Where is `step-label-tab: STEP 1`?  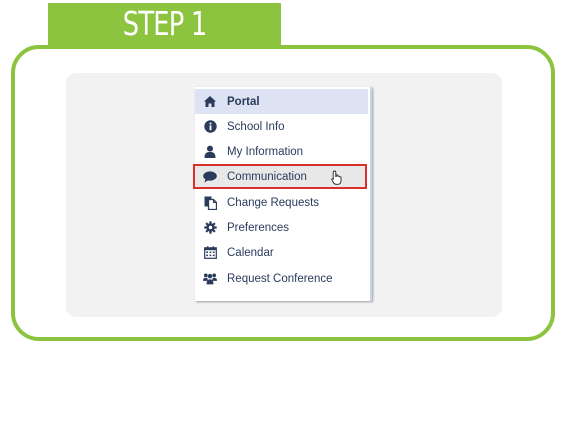 step-label-tab: STEP 1 is located at coordinates (164, 24).